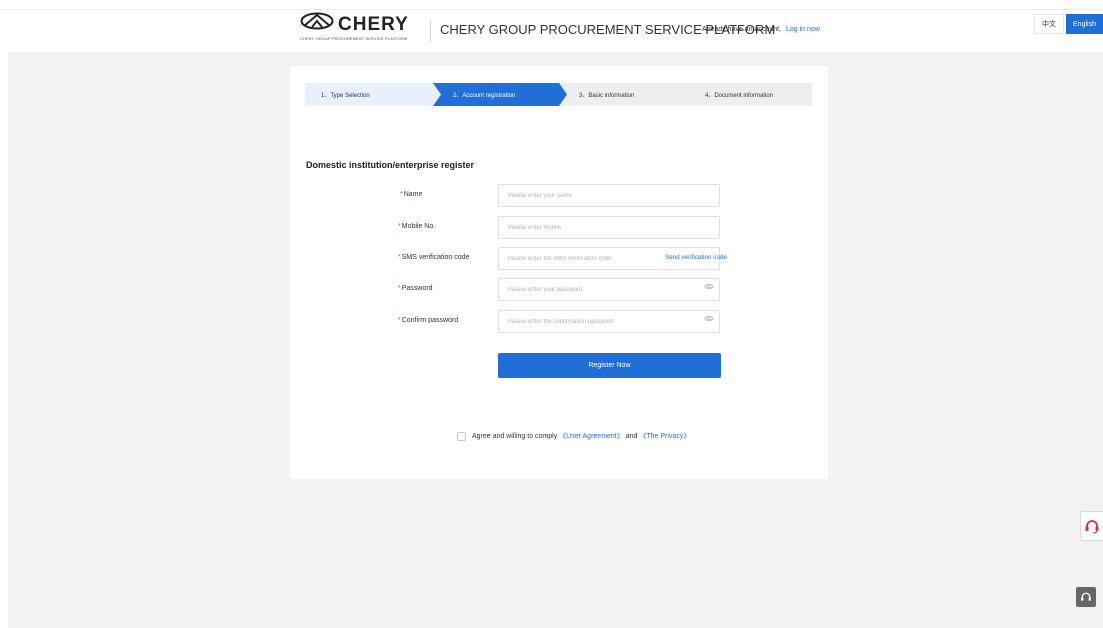 This screenshot has height=628, width=1103. What do you see at coordinates (354, 38) in the screenshot?
I see `logo-subtext: CHERY GROUP PROCUREMENT SERVICE PLATFORM` at bounding box center [354, 38].